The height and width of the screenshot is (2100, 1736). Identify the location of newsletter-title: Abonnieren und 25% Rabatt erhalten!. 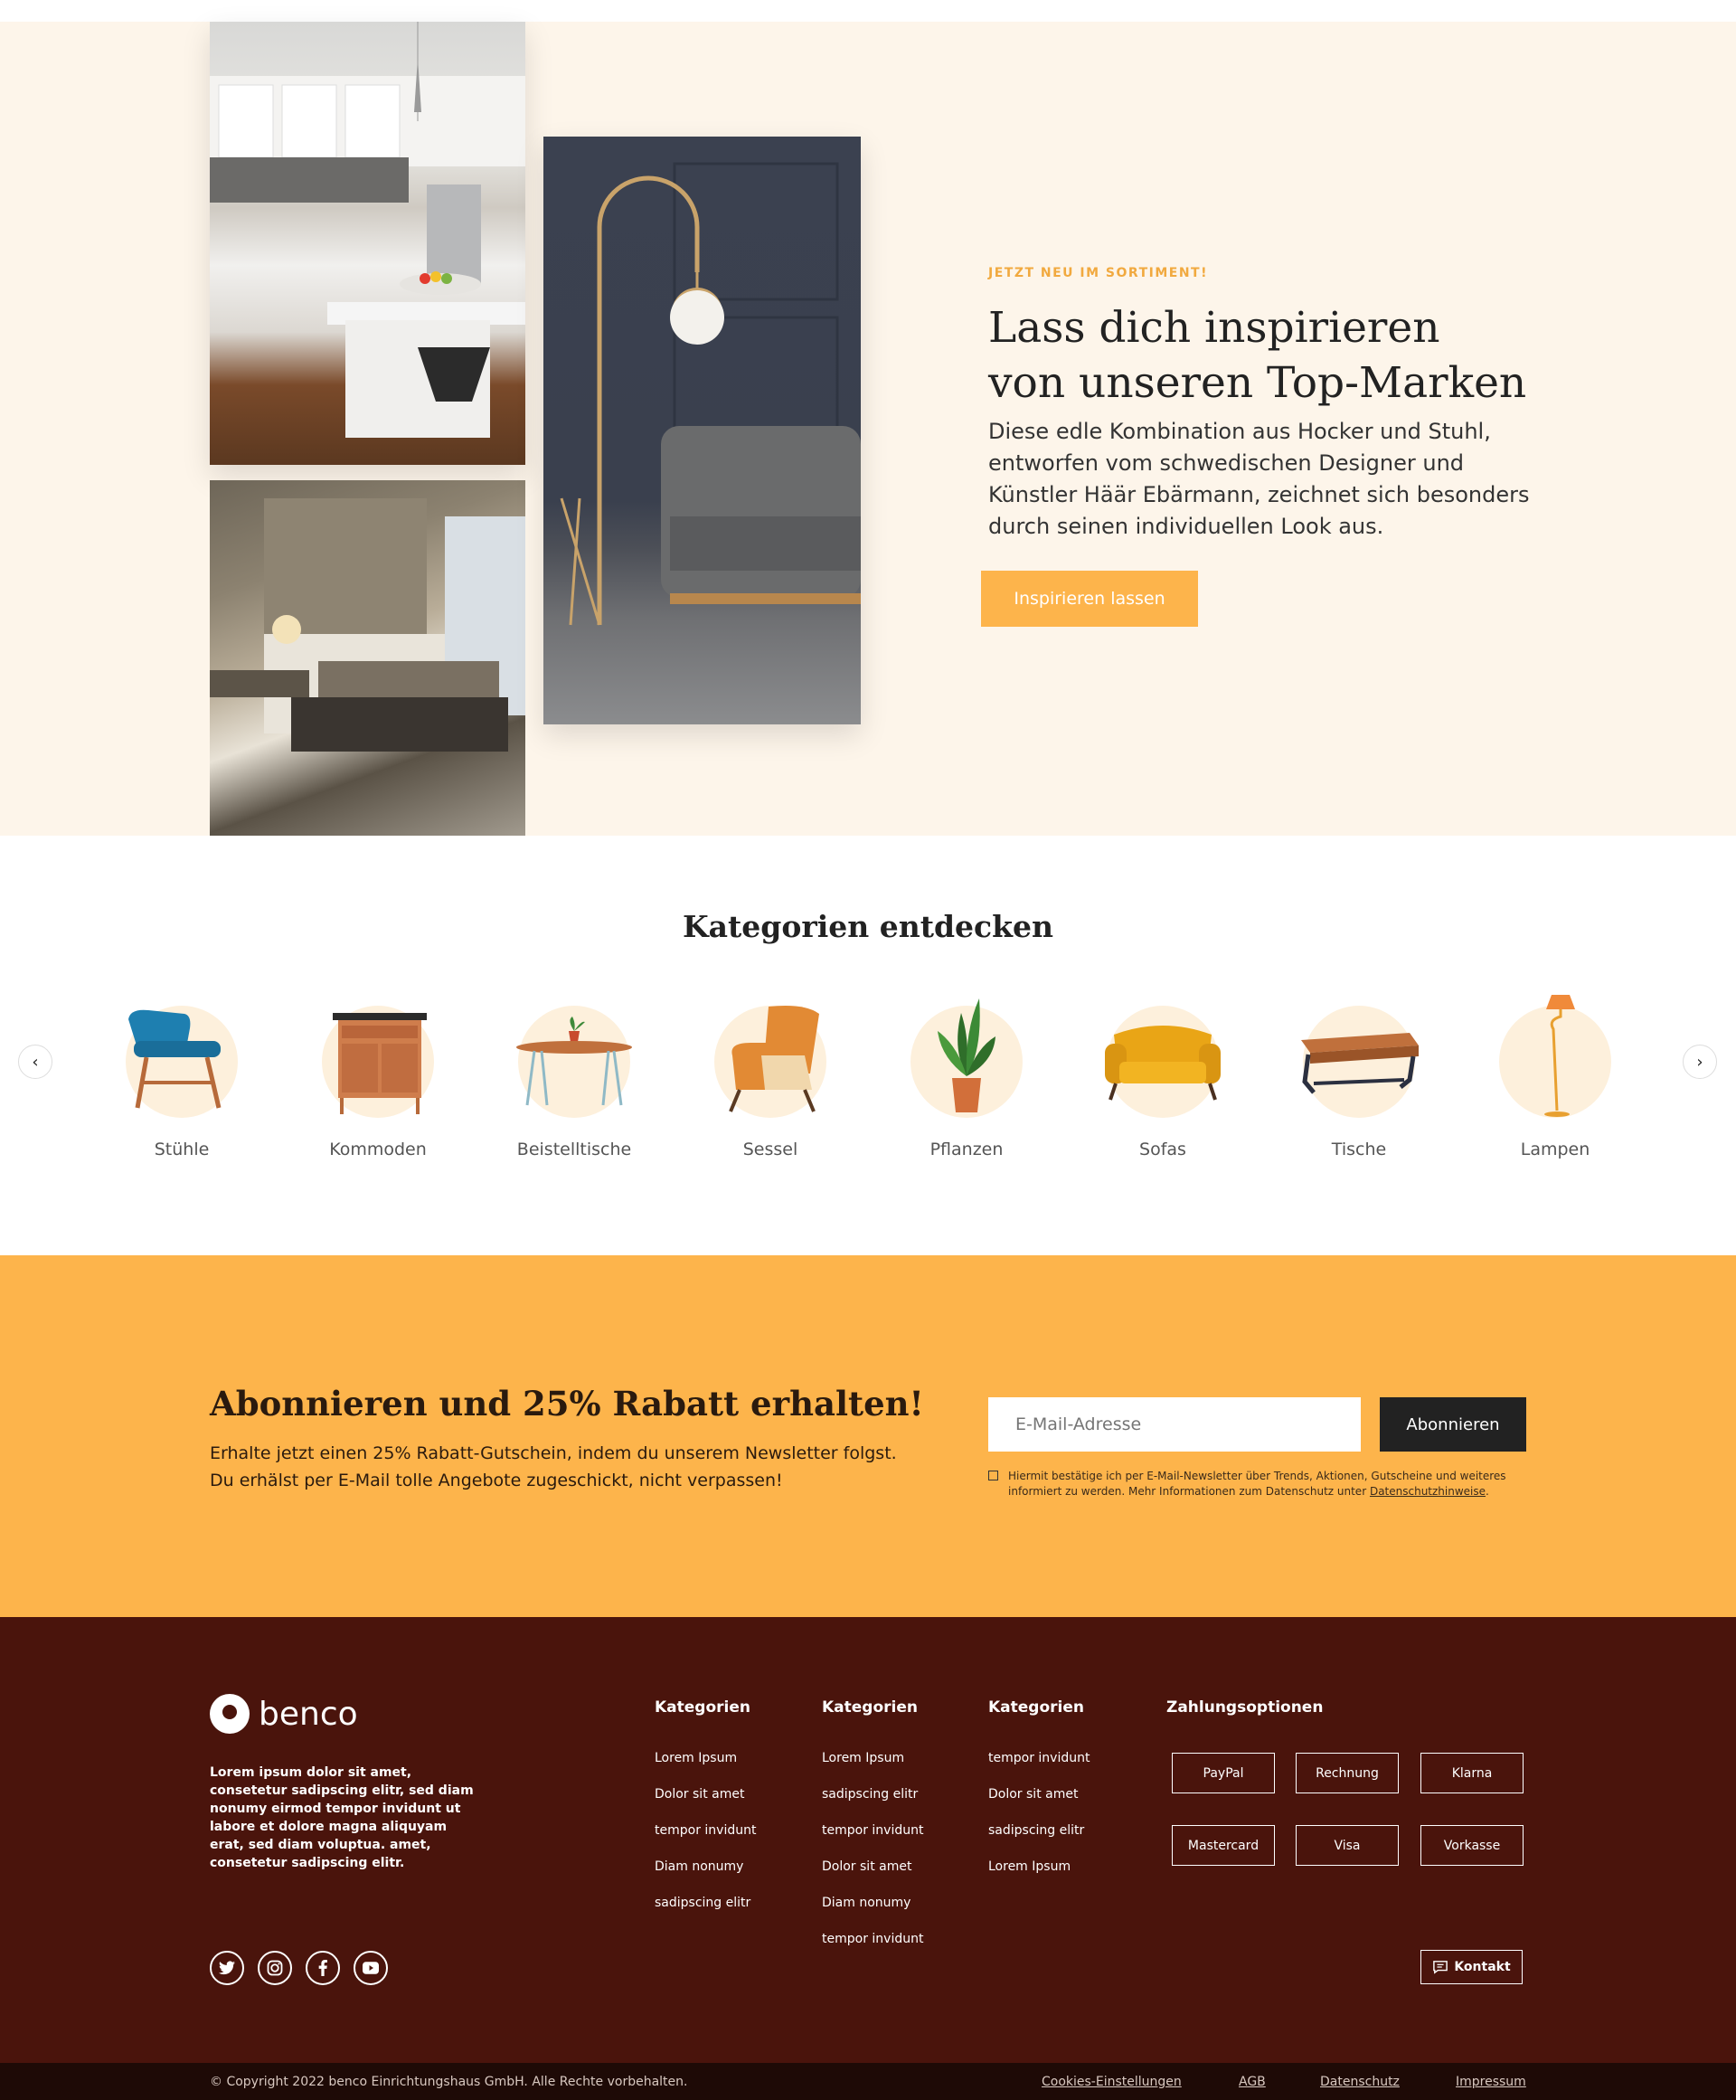
(567, 1404).